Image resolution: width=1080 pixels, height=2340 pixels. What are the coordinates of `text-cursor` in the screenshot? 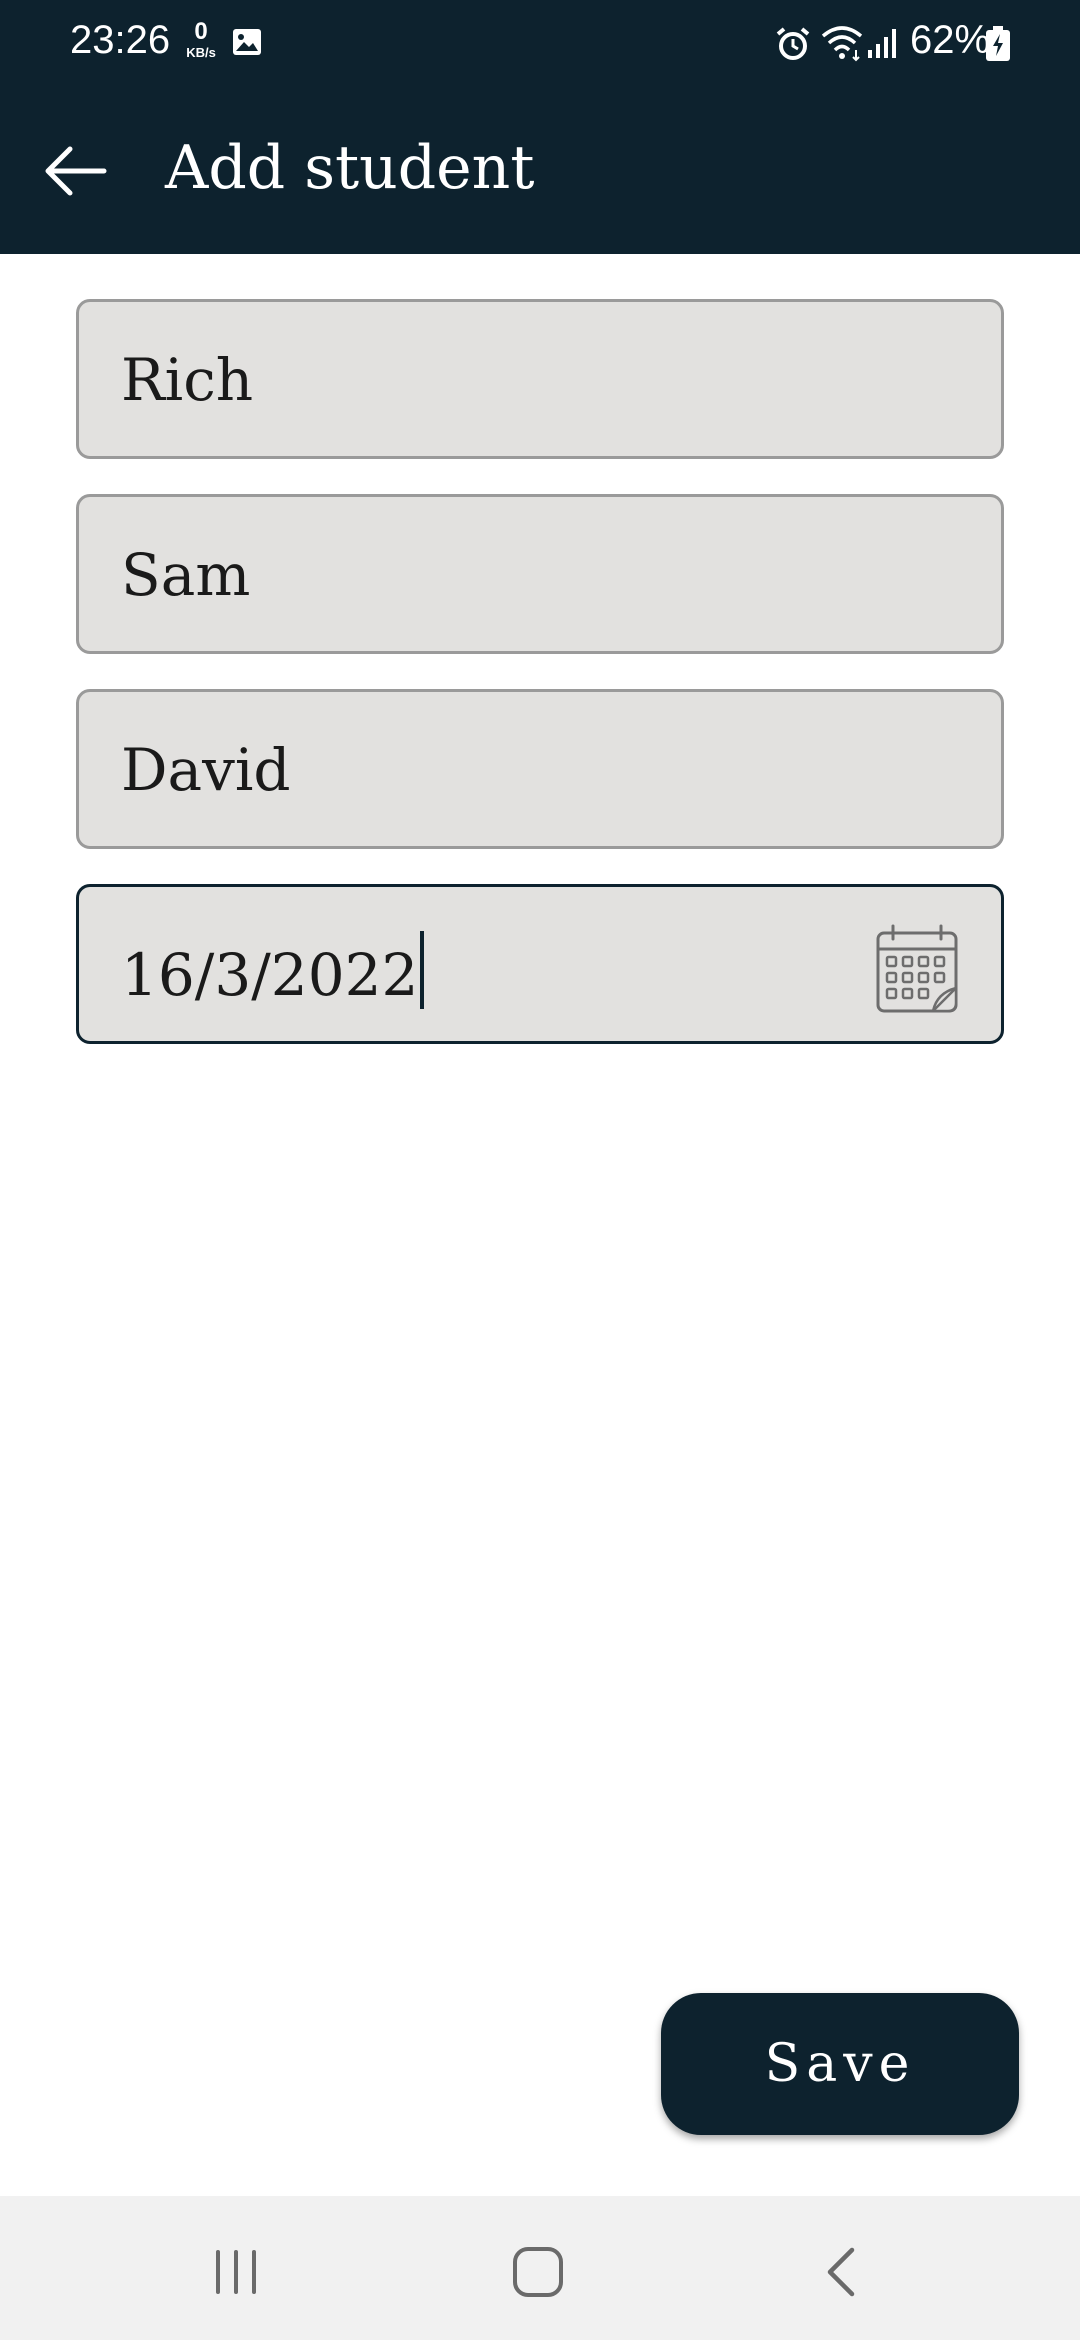 It's located at (422, 970).